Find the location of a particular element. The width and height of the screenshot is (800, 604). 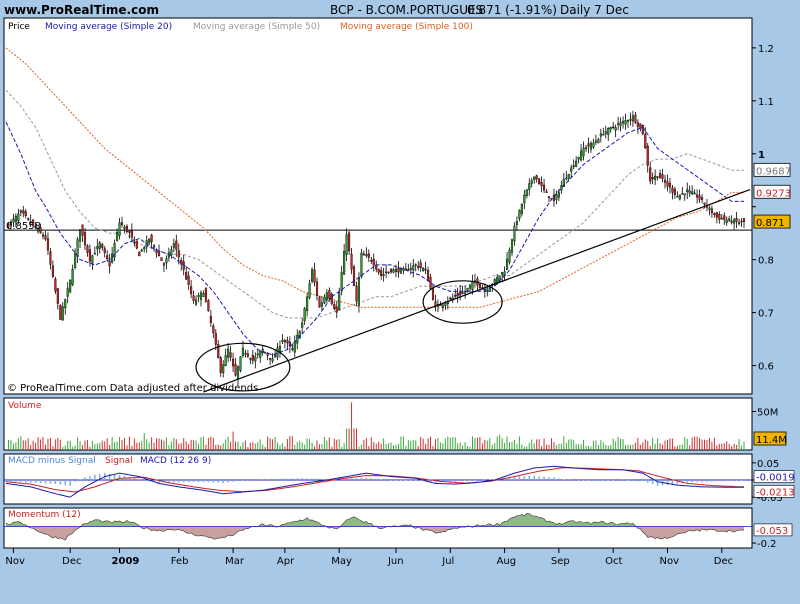

legend-price: Price is located at coordinates (19, 27).